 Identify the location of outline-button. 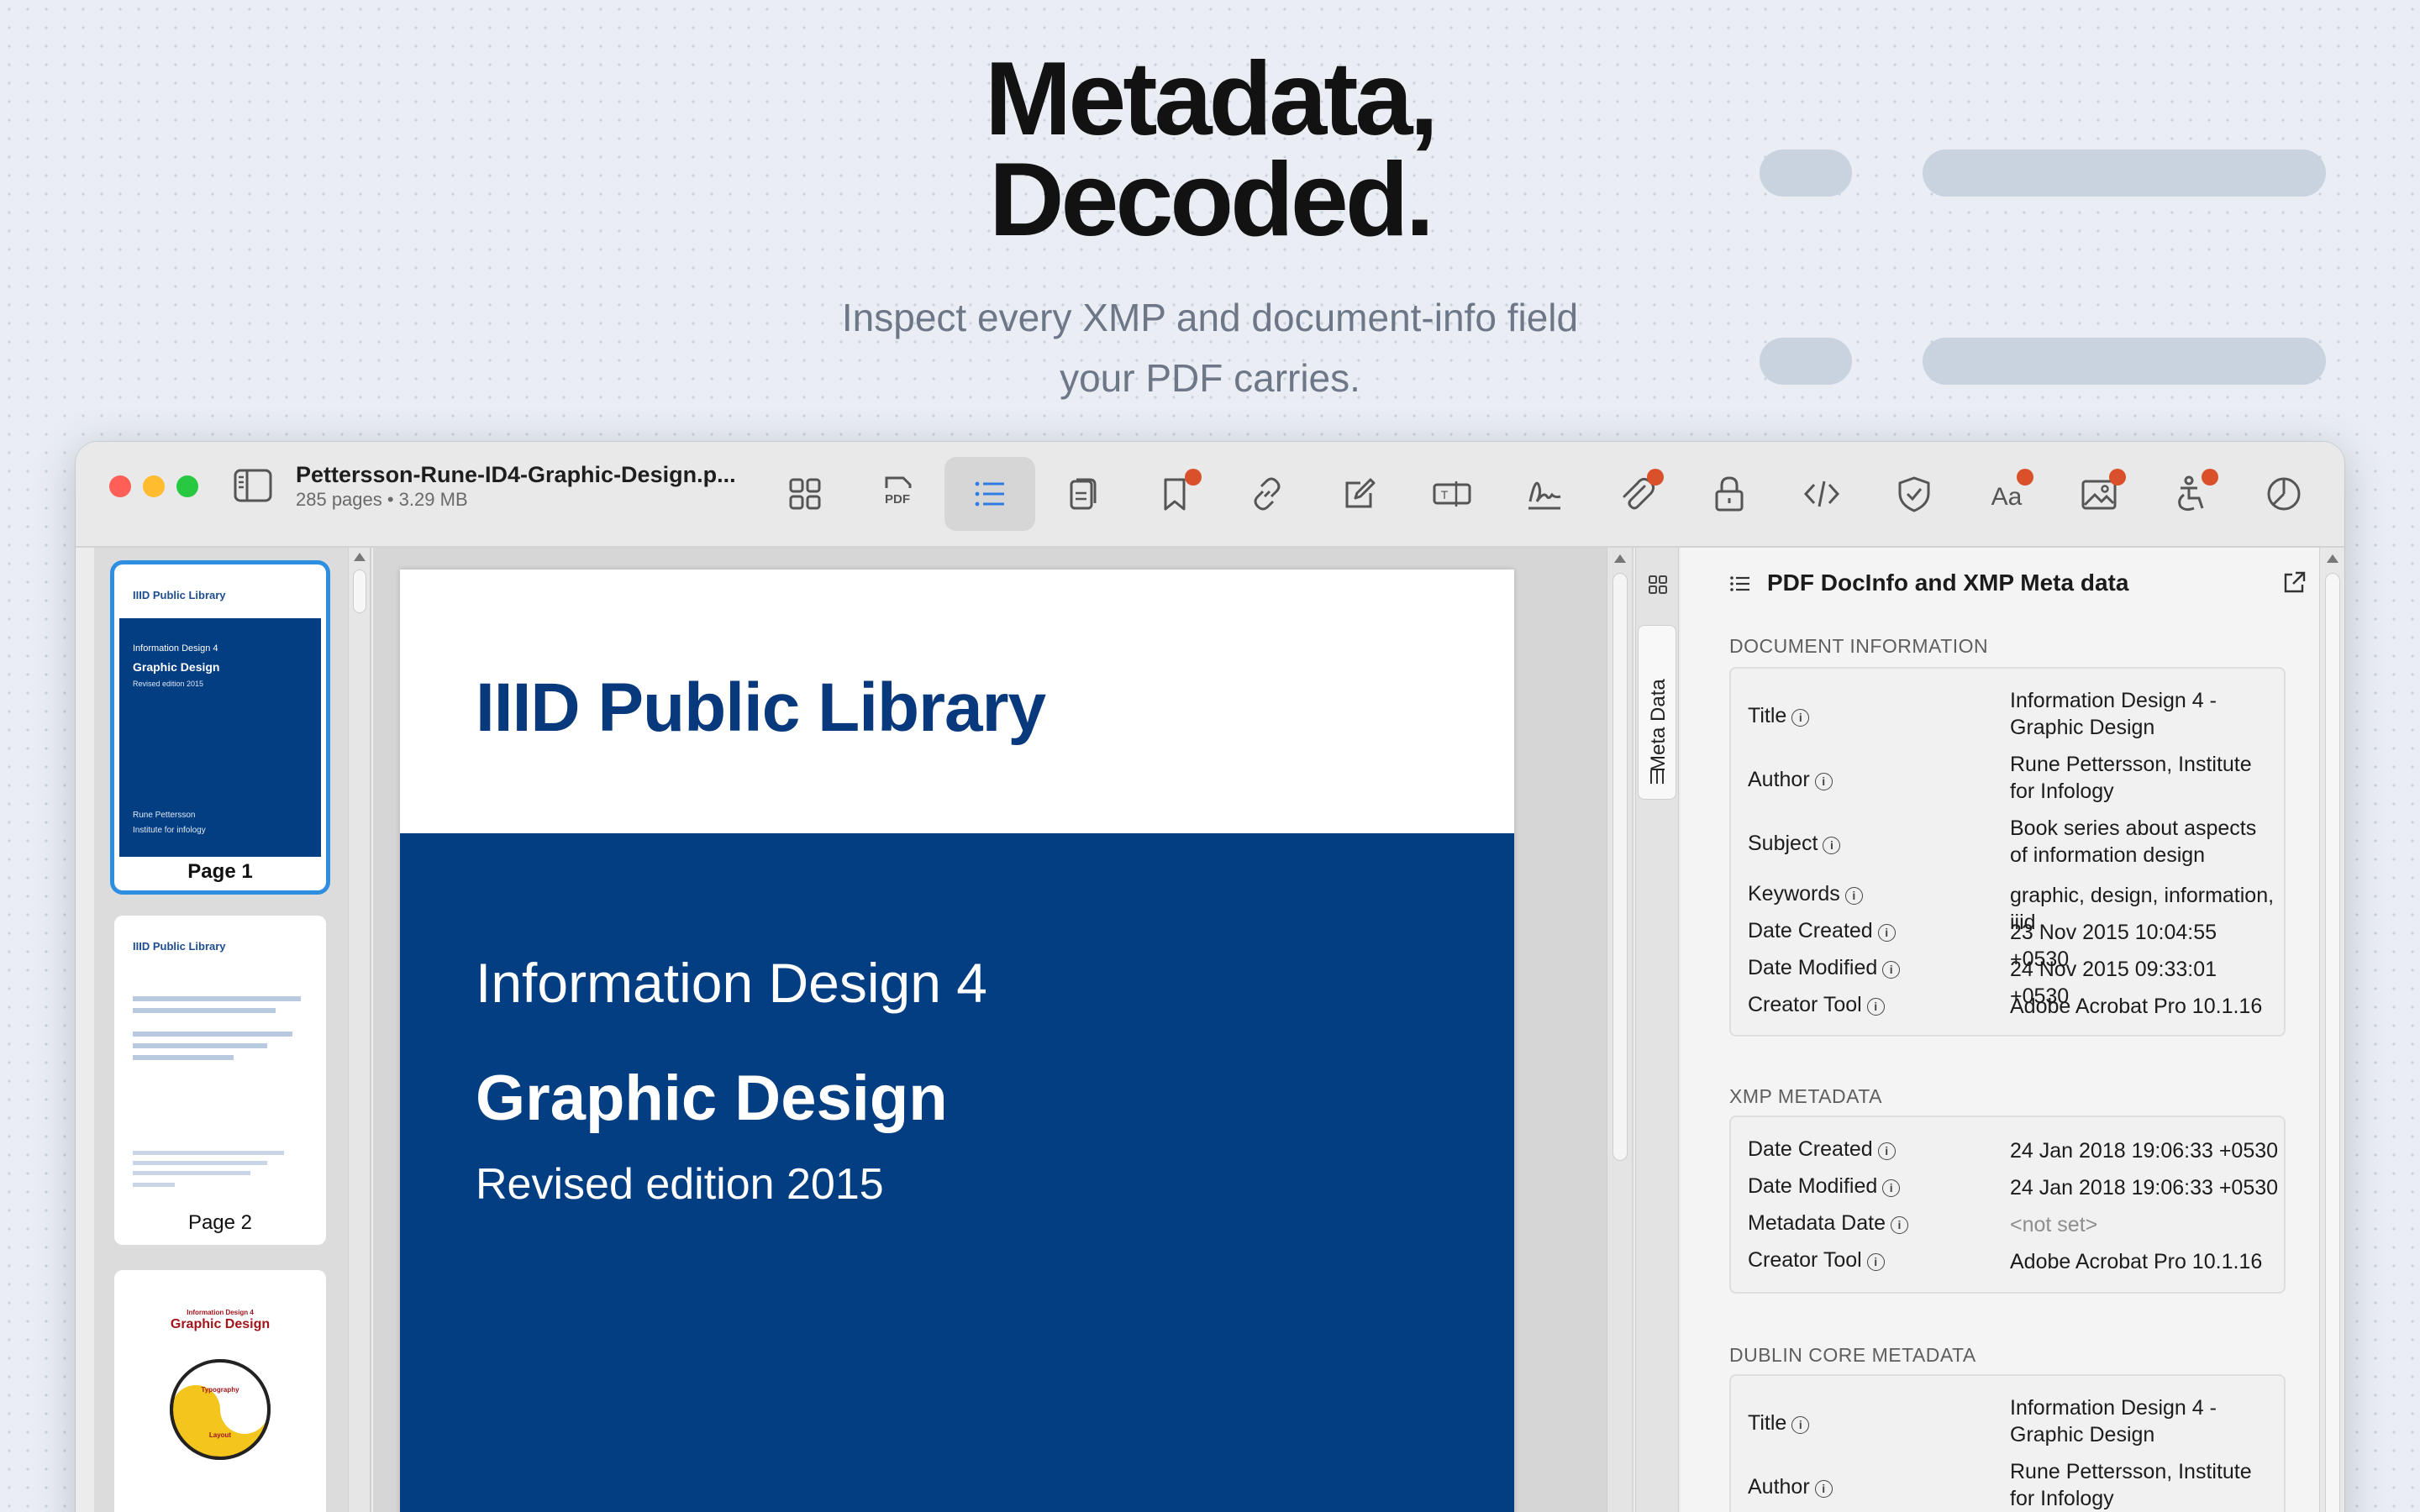
(990, 494).